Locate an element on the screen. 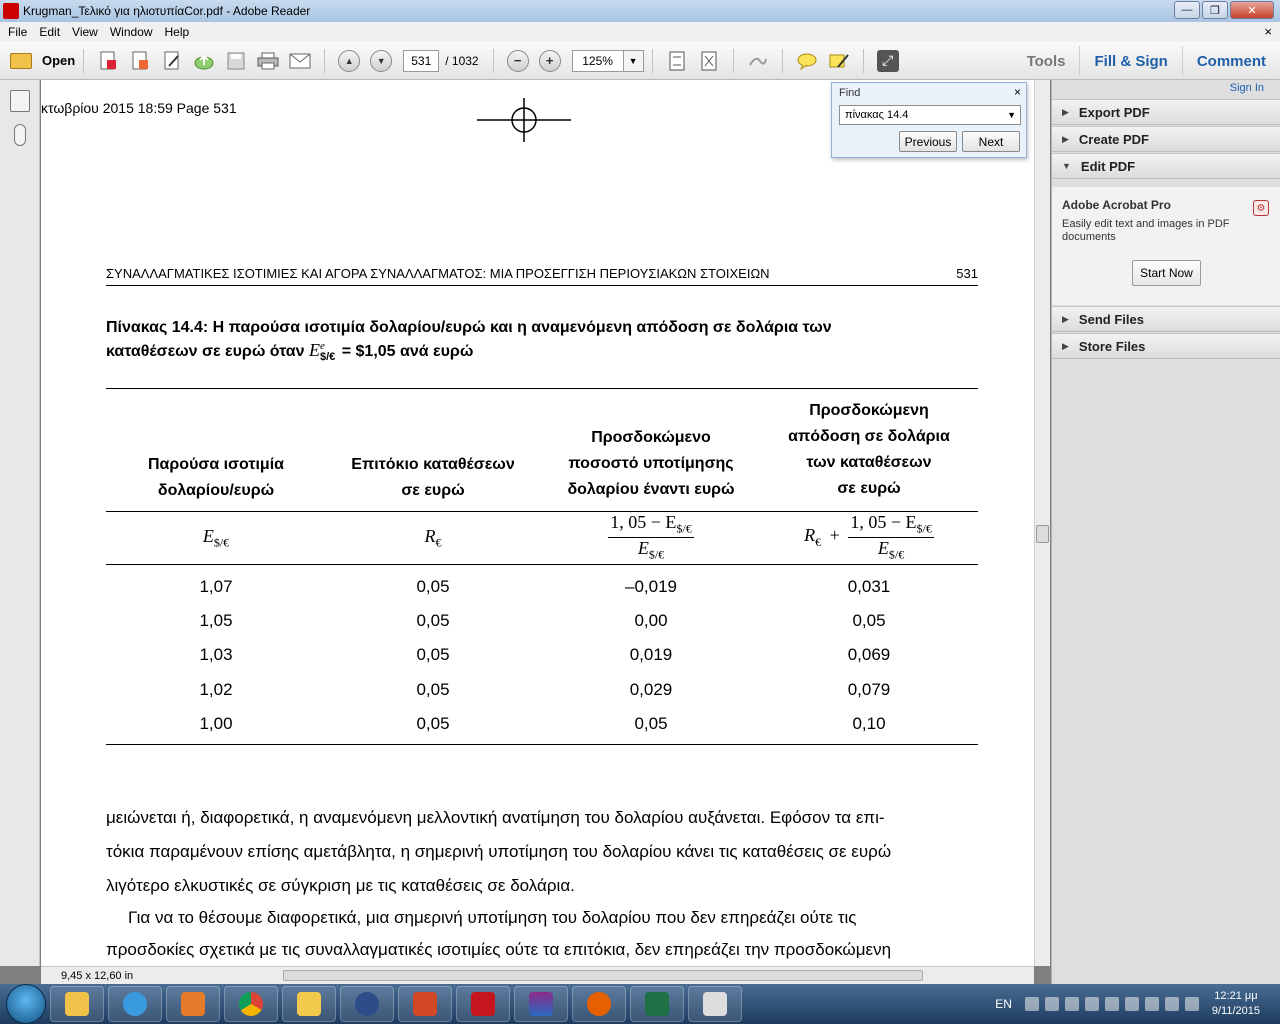  menu-view: View is located at coordinates (85, 32).